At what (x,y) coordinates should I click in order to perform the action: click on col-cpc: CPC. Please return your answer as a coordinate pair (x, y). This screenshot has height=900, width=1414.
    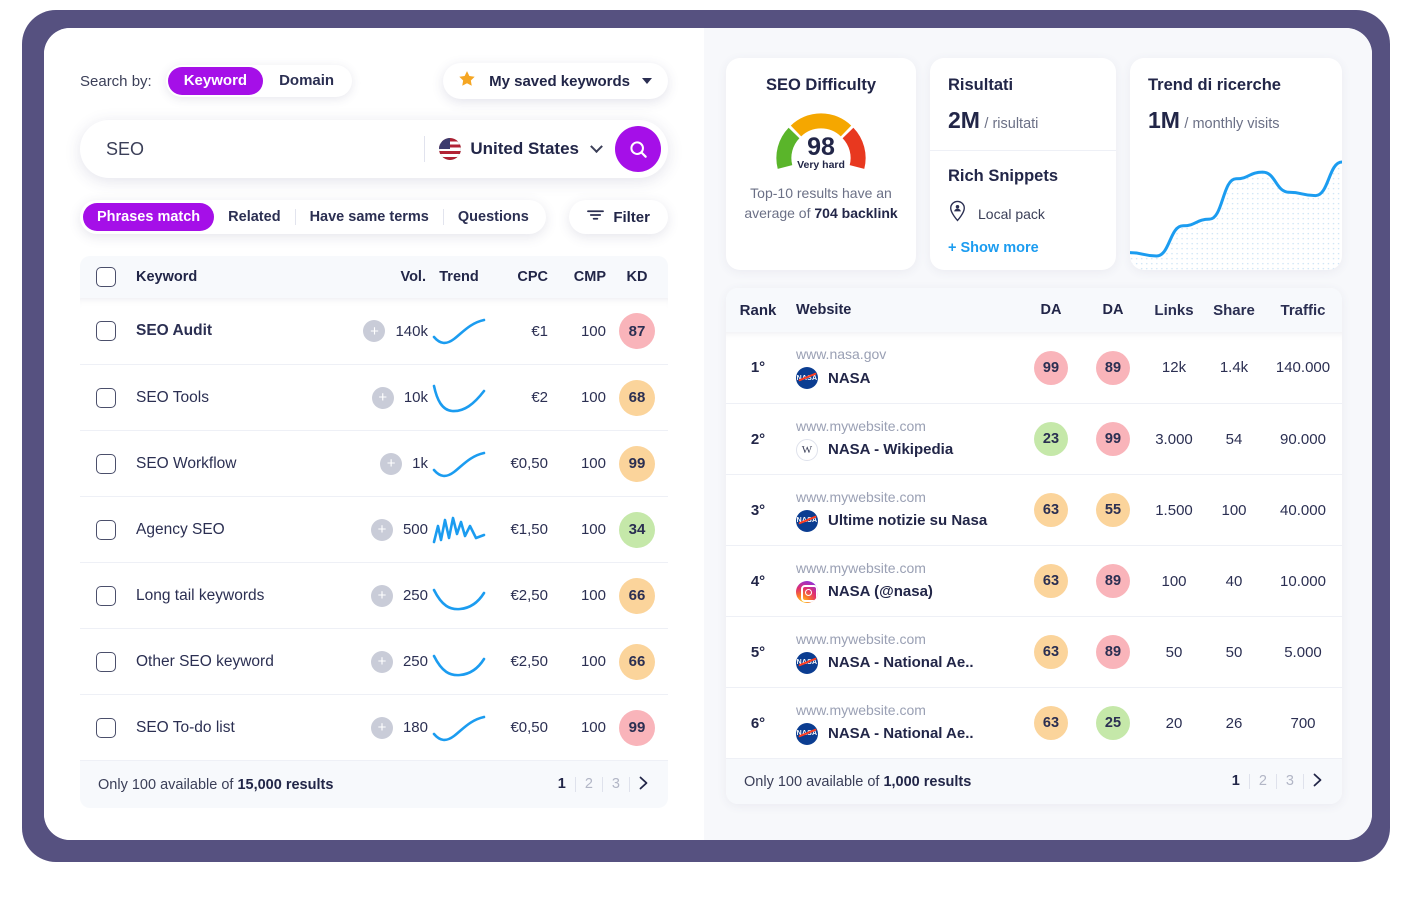
    Looking at the image, I should click on (532, 277).